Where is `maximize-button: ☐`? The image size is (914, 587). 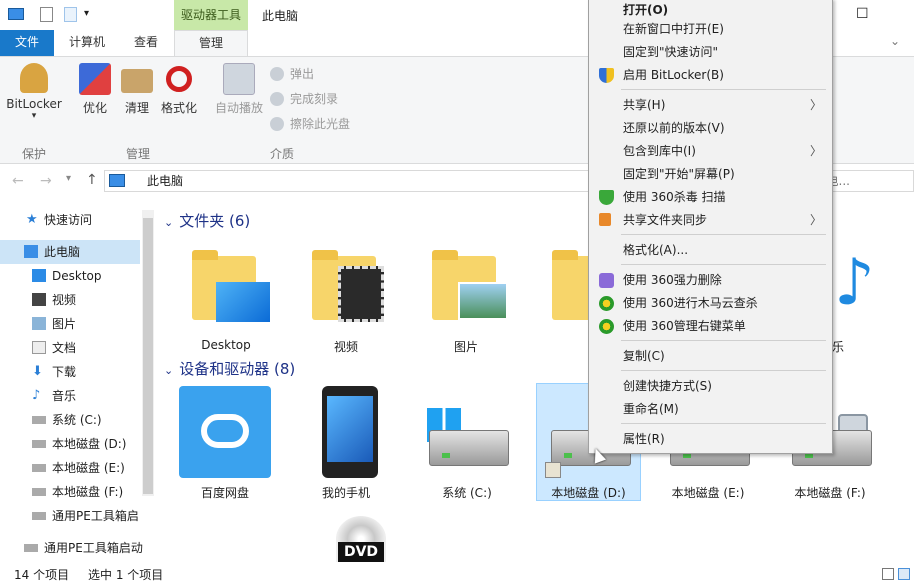
maximize-button: ☐ is located at coordinates (862, 14).